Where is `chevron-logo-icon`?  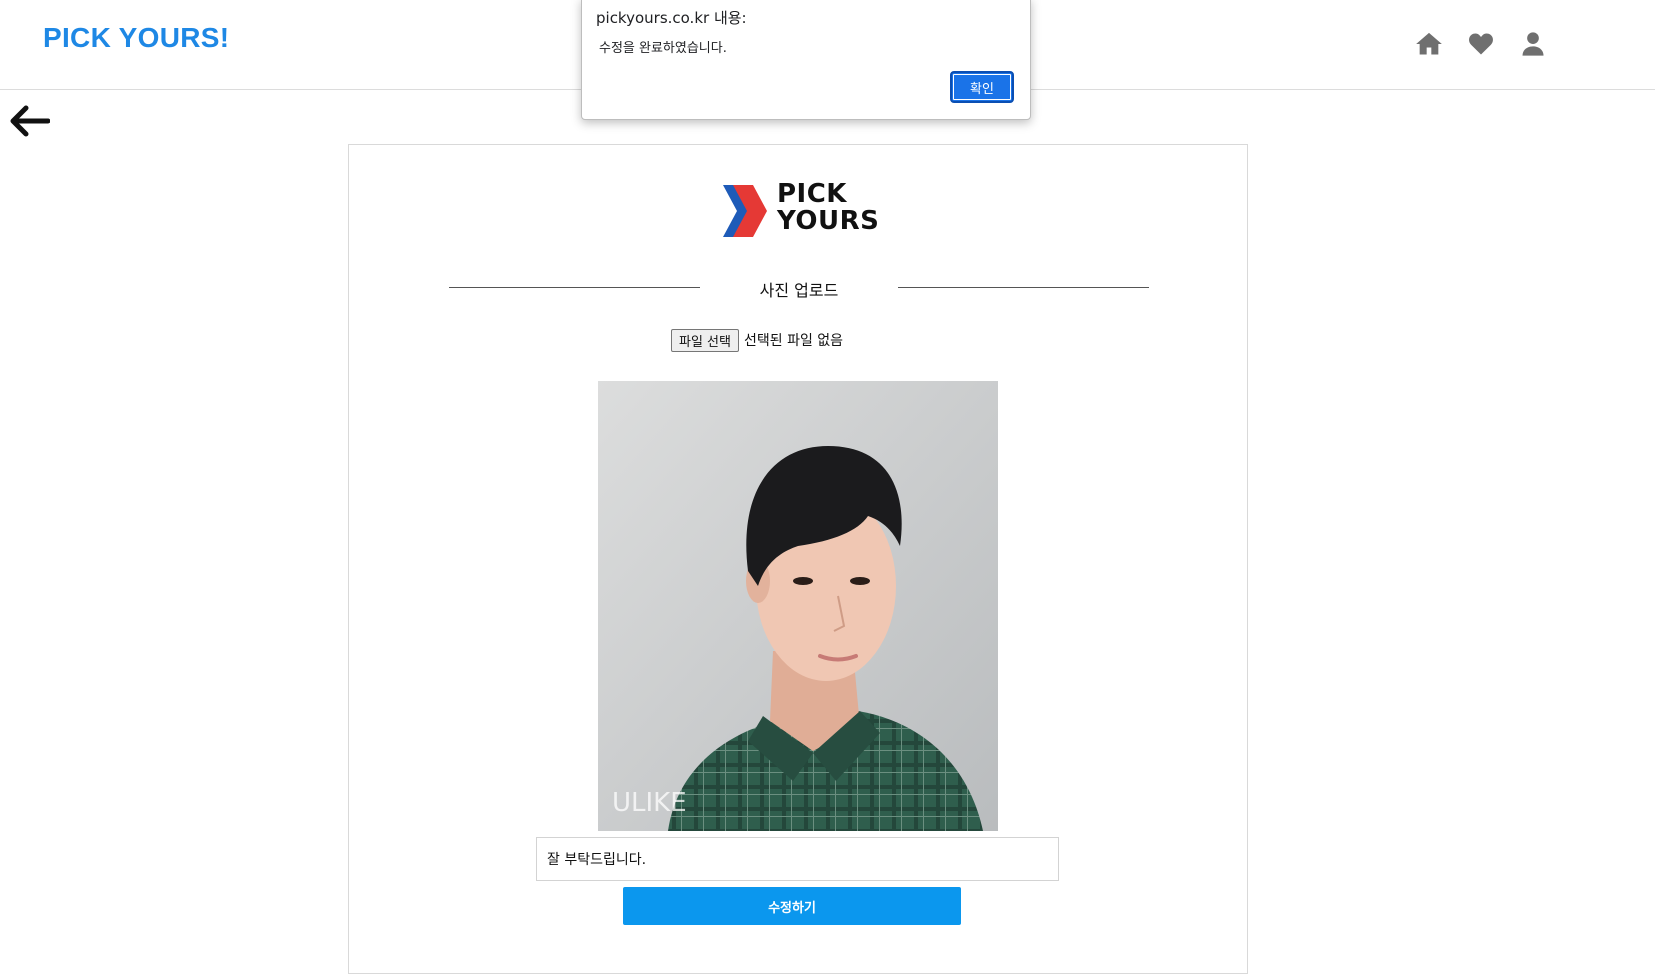
chevron-logo-icon is located at coordinates (745, 211).